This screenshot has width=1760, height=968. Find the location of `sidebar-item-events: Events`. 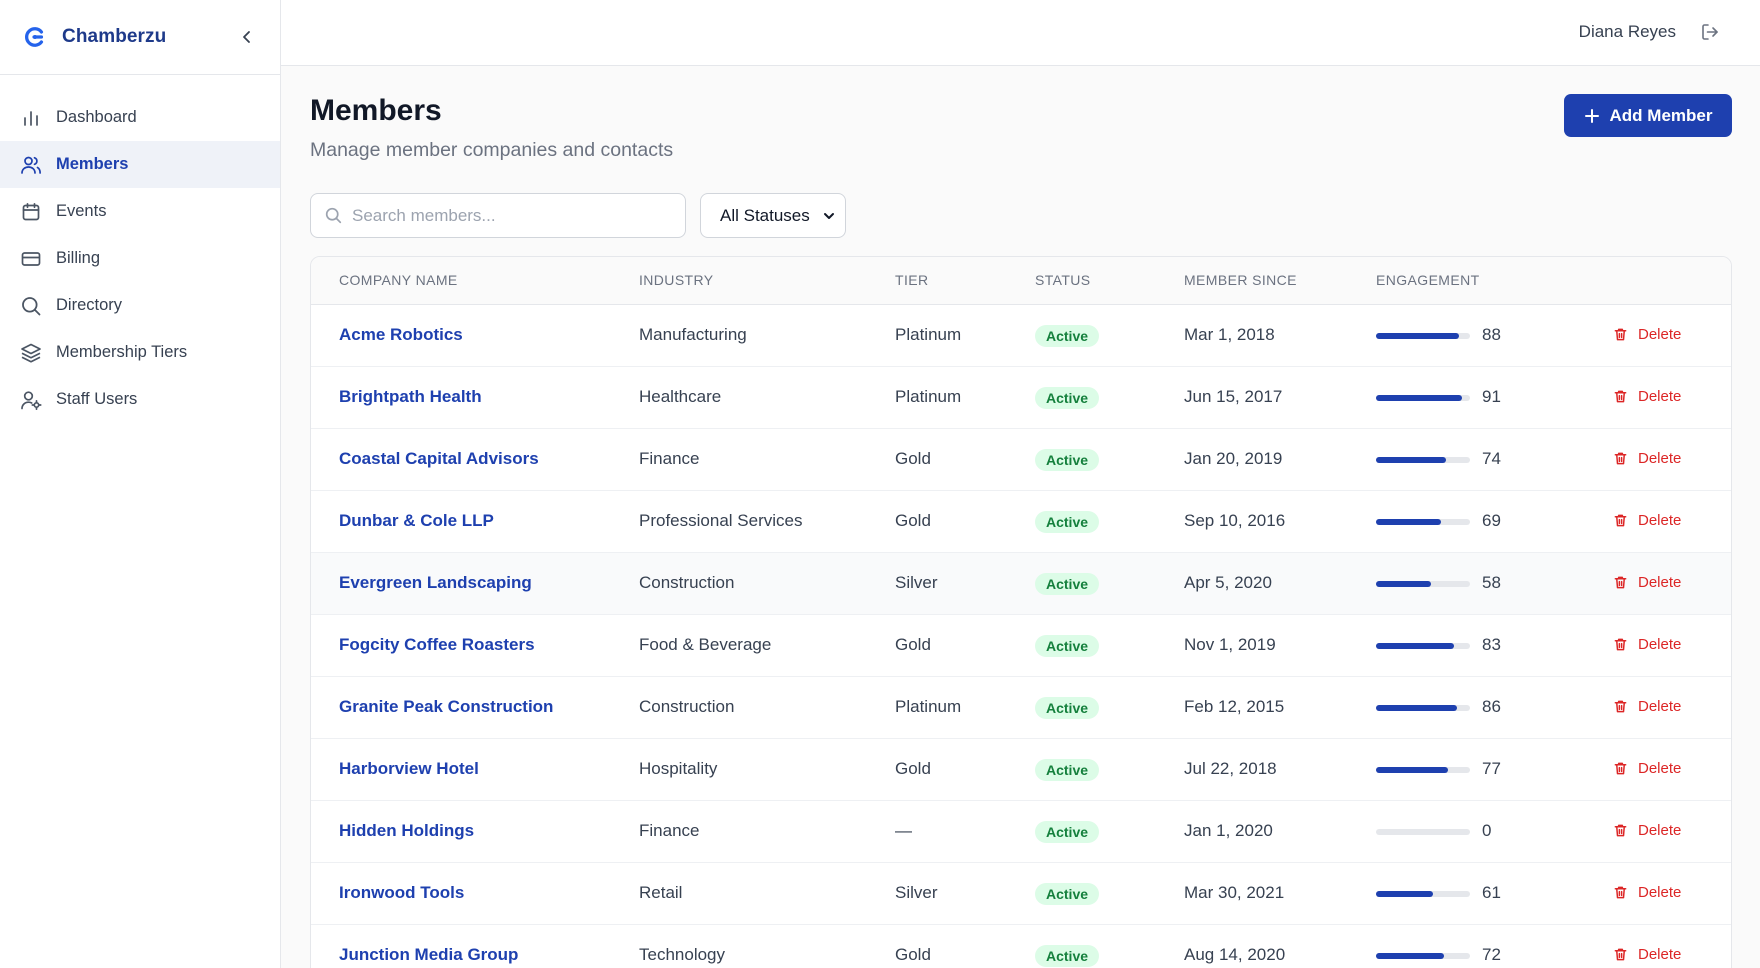

sidebar-item-events: Events is located at coordinates (140, 211).